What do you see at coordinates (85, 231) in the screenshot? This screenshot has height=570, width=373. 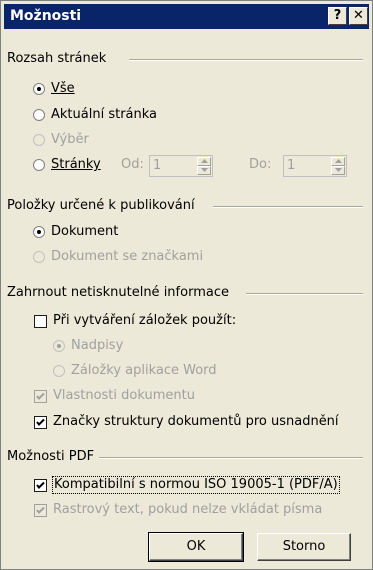 I see `radio-document-label: Dokument` at bounding box center [85, 231].